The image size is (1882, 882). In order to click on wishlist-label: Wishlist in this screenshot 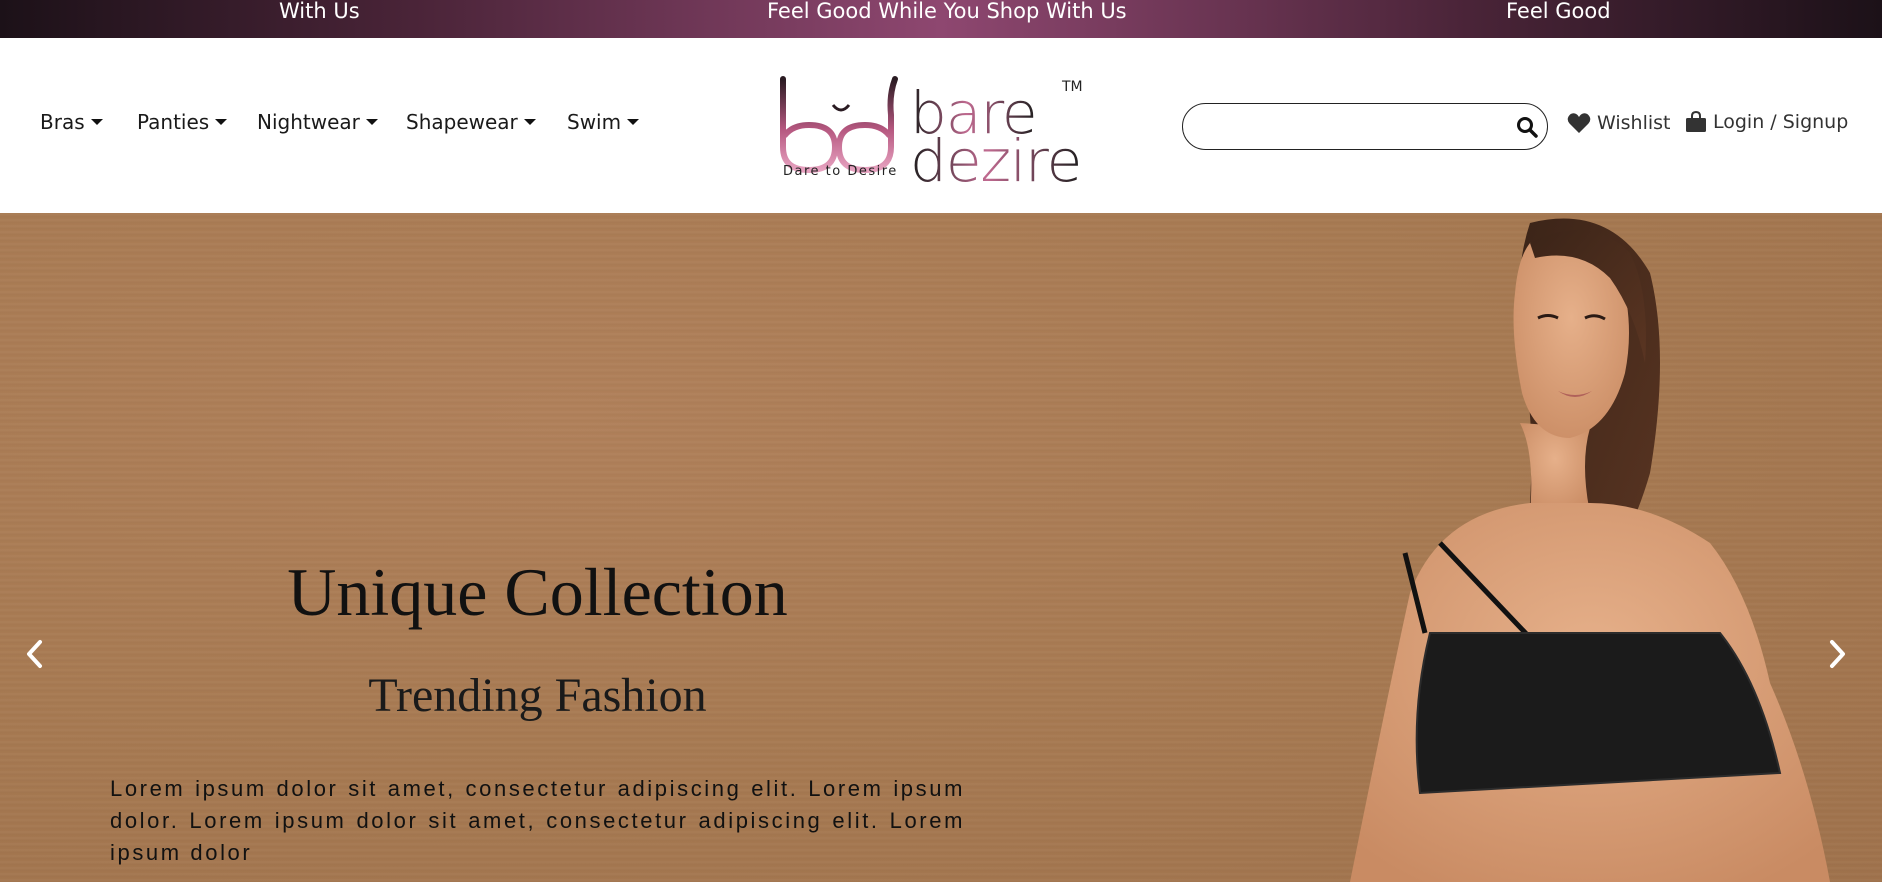, I will do `click(1634, 123)`.